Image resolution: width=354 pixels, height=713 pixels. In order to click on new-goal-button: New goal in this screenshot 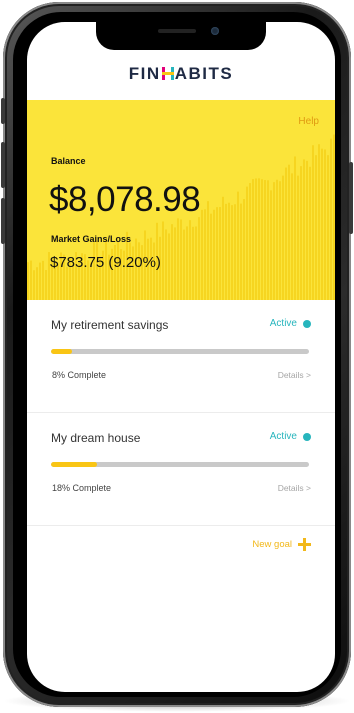, I will do `click(281, 544)`.